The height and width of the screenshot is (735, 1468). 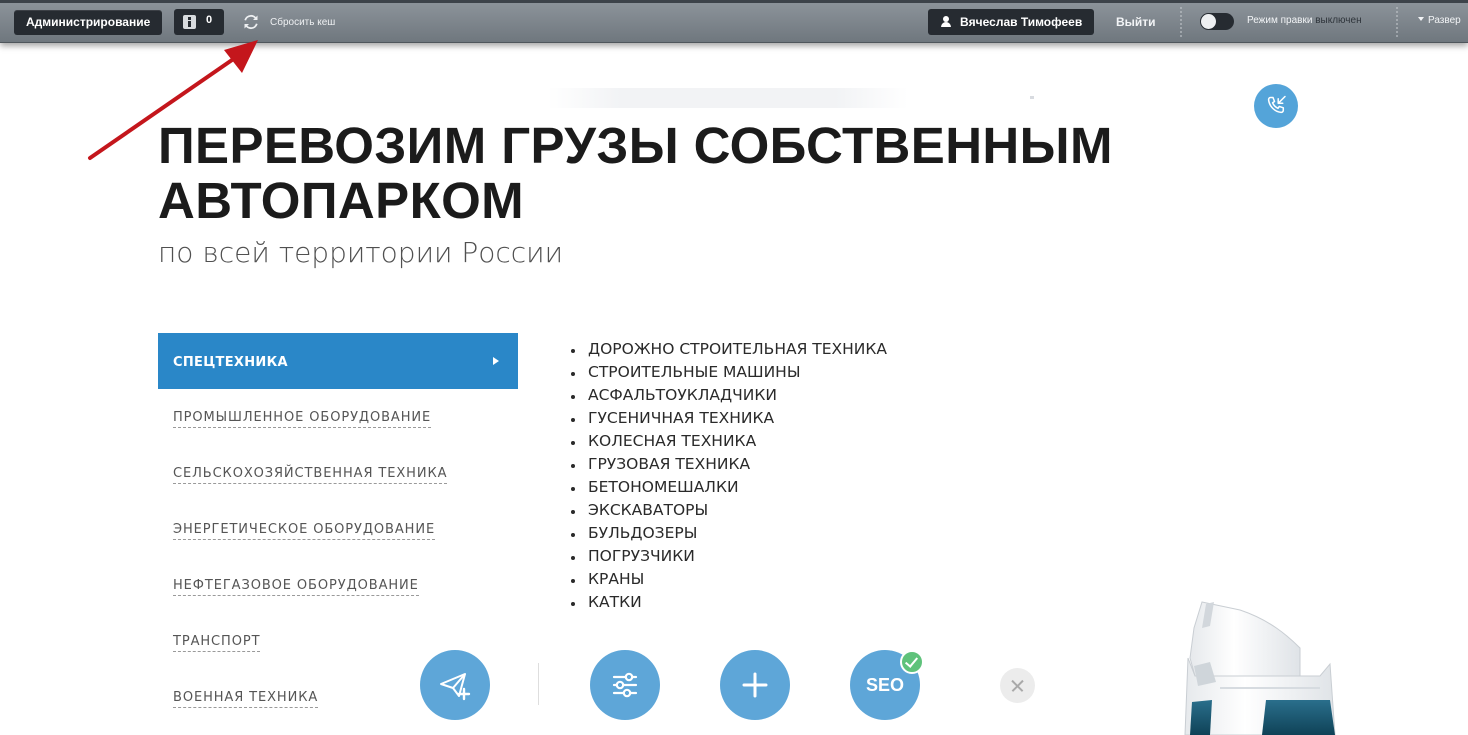 What do you see at coordinates (729, 349) in the screenshot?
I see `subcategory-link: ДОРОЖНО СТРОИТЕЛЬНАЯ ТЕХНИКА` at bounding box center [729, 349].